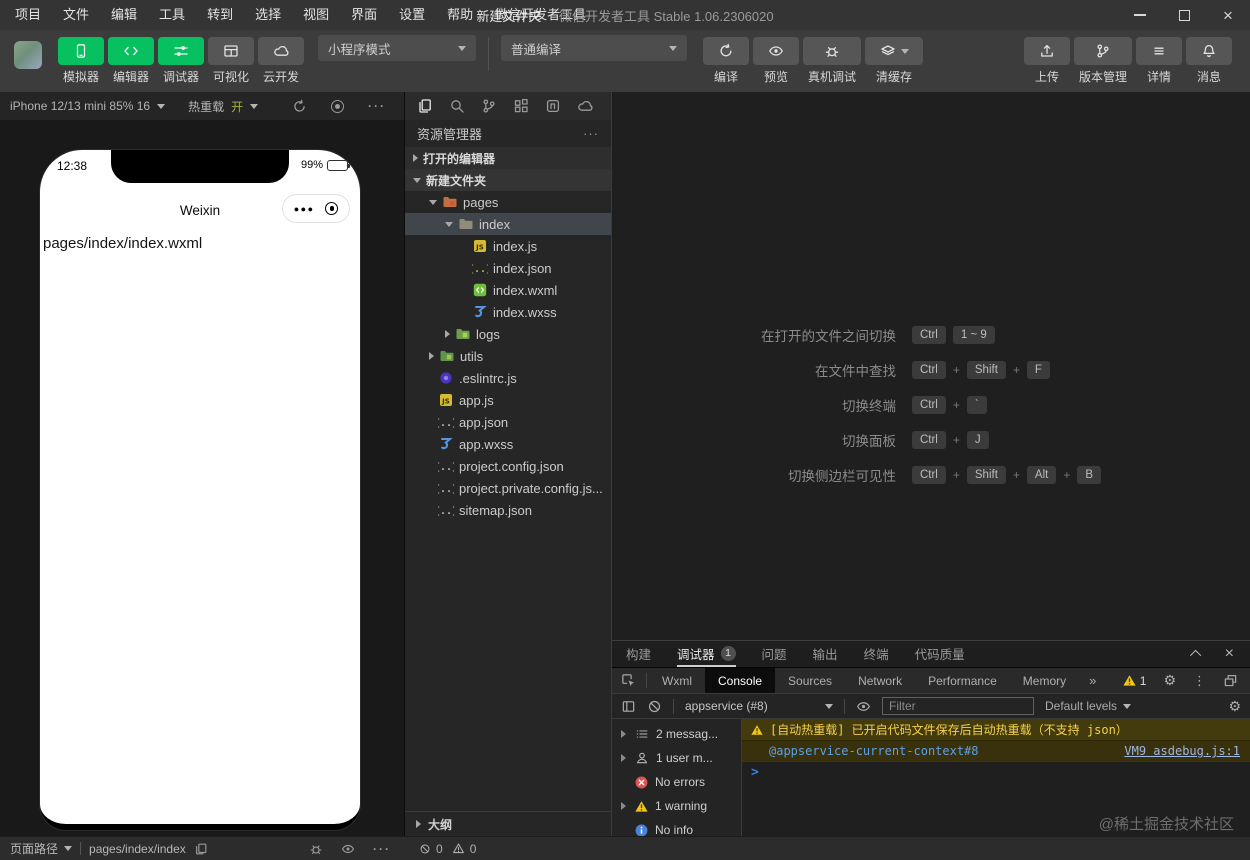 The height and width of the screenshot is (860, 1250). What do you see at coordinates (553, 106) in the screenshot?
I see `npm-icon` at bounding box center [553, 106].